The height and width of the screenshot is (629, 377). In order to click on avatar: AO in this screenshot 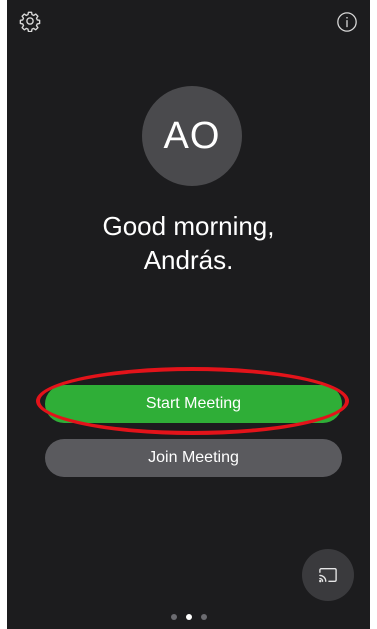, I will do `click(192, 136)`.